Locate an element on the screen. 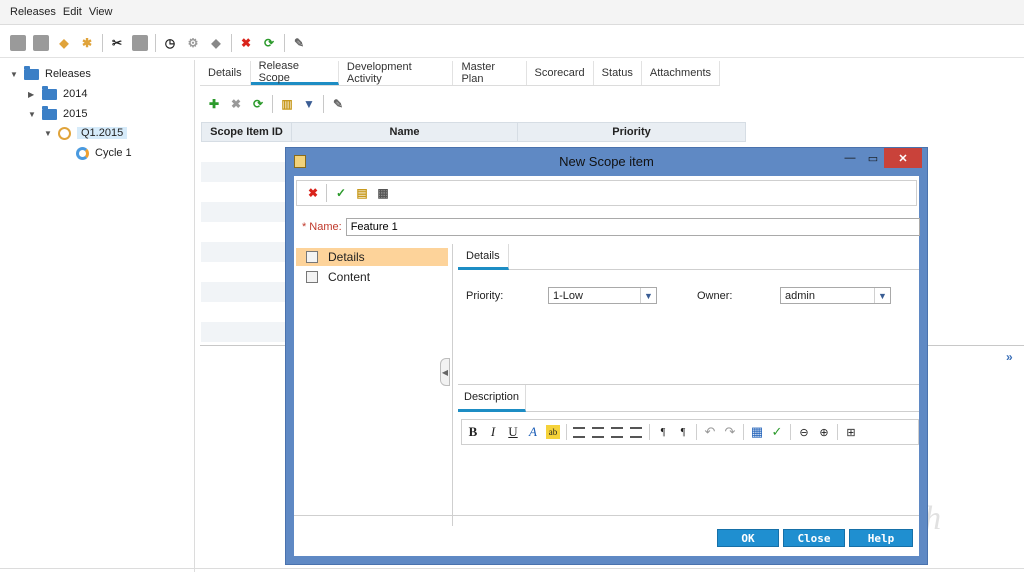  double-chevron-down-icon: » is located at coordinates (1009, 357).